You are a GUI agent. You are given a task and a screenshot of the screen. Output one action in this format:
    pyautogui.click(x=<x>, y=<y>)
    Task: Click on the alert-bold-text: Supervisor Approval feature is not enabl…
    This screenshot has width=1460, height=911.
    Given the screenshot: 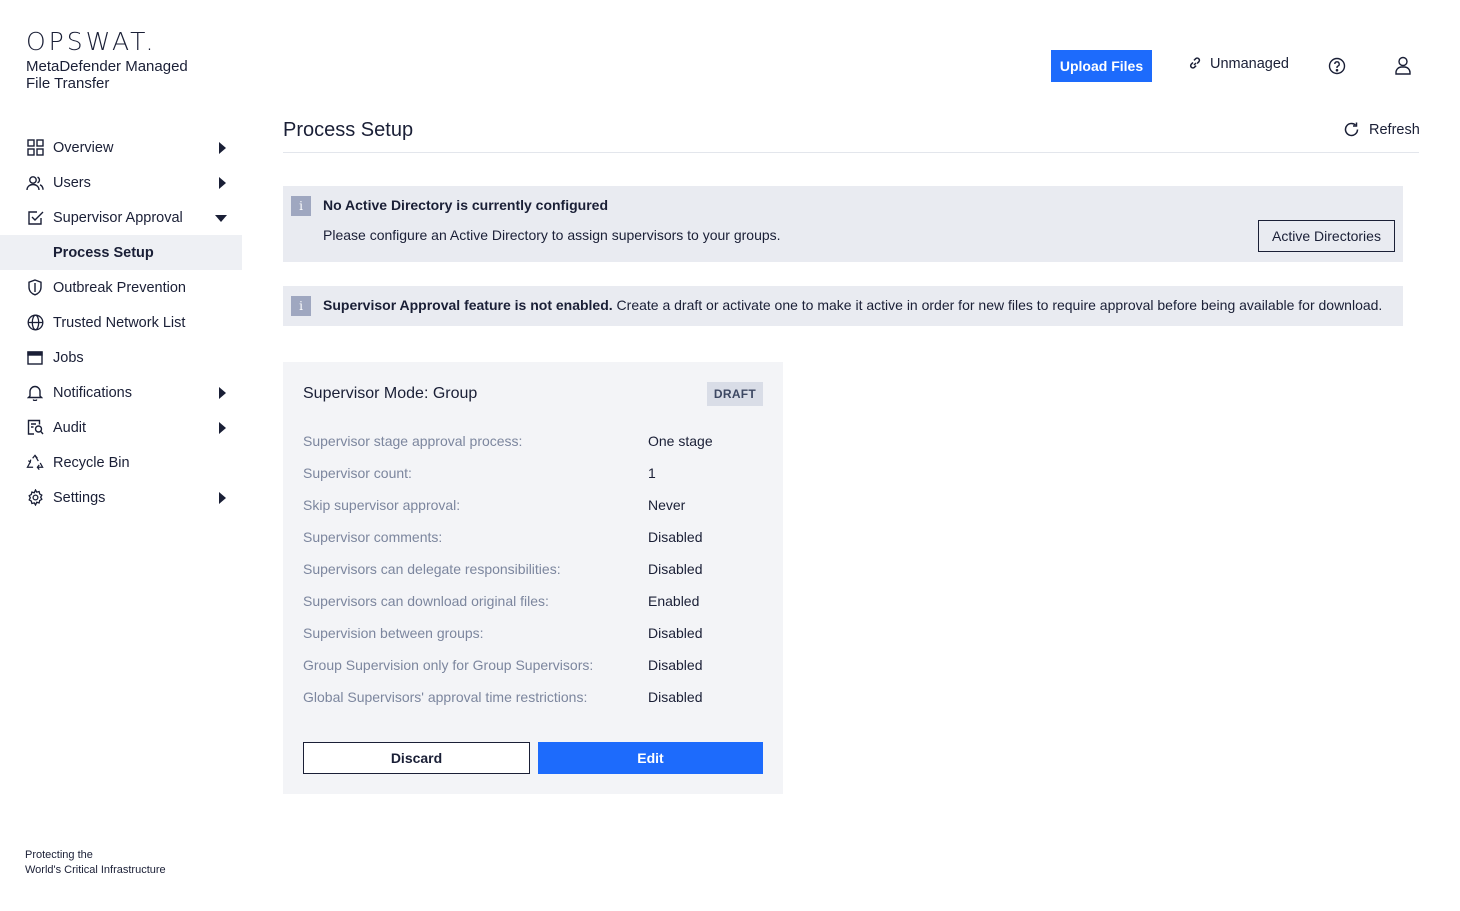 What is the action you would take?
    pyautogui.click(x=468, y=305)
    